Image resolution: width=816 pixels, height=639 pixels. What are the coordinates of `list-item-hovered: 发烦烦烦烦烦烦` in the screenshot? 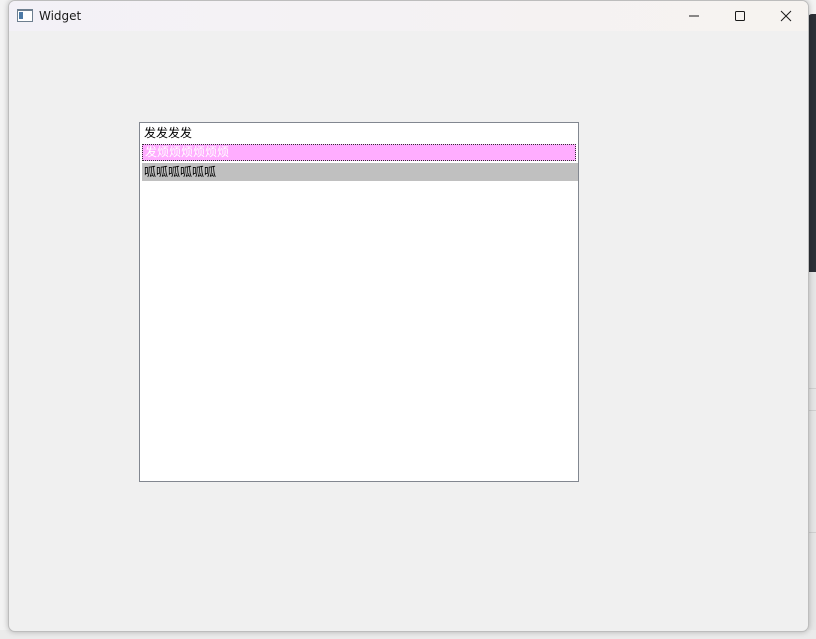 It's located at (359, 152).